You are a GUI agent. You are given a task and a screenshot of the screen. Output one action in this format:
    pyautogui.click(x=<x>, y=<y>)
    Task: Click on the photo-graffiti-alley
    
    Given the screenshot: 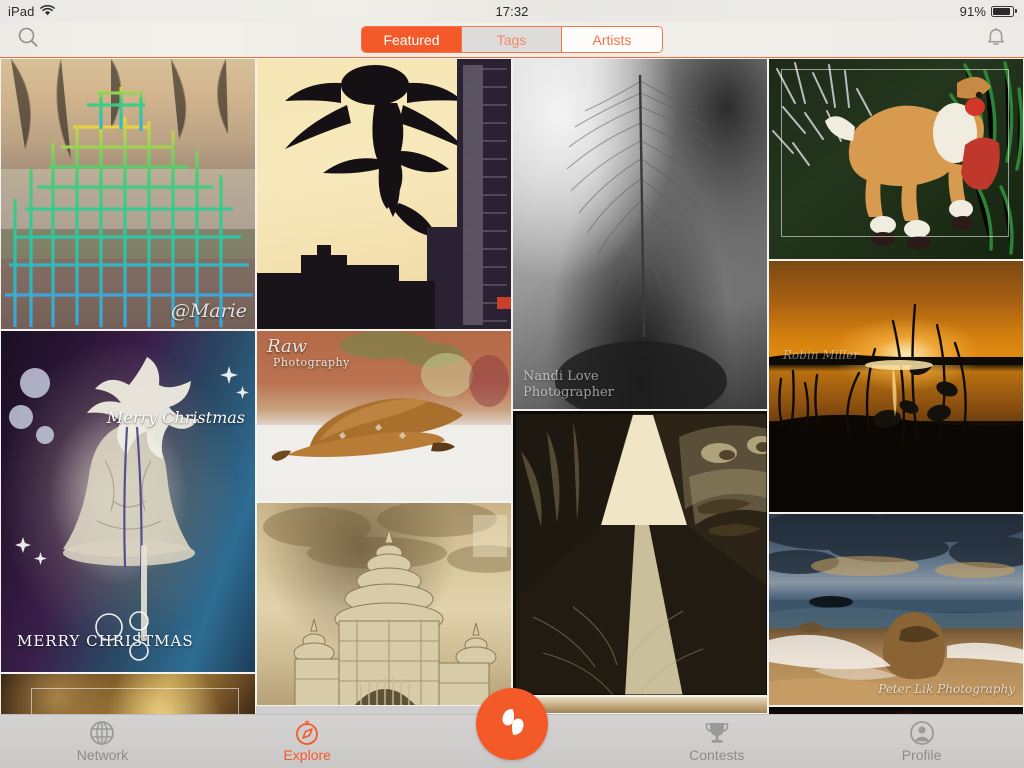 What is the action you would take?
    pyautogui.click(x=640, y=553)
    